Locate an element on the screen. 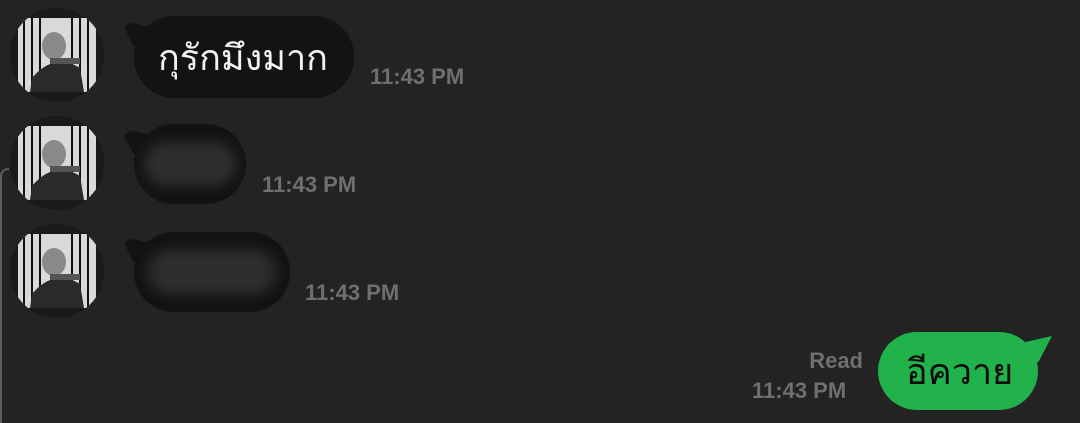 This screenshot has width=1080, height=423. read-receipt: Read is located at coordinates (836, 360).